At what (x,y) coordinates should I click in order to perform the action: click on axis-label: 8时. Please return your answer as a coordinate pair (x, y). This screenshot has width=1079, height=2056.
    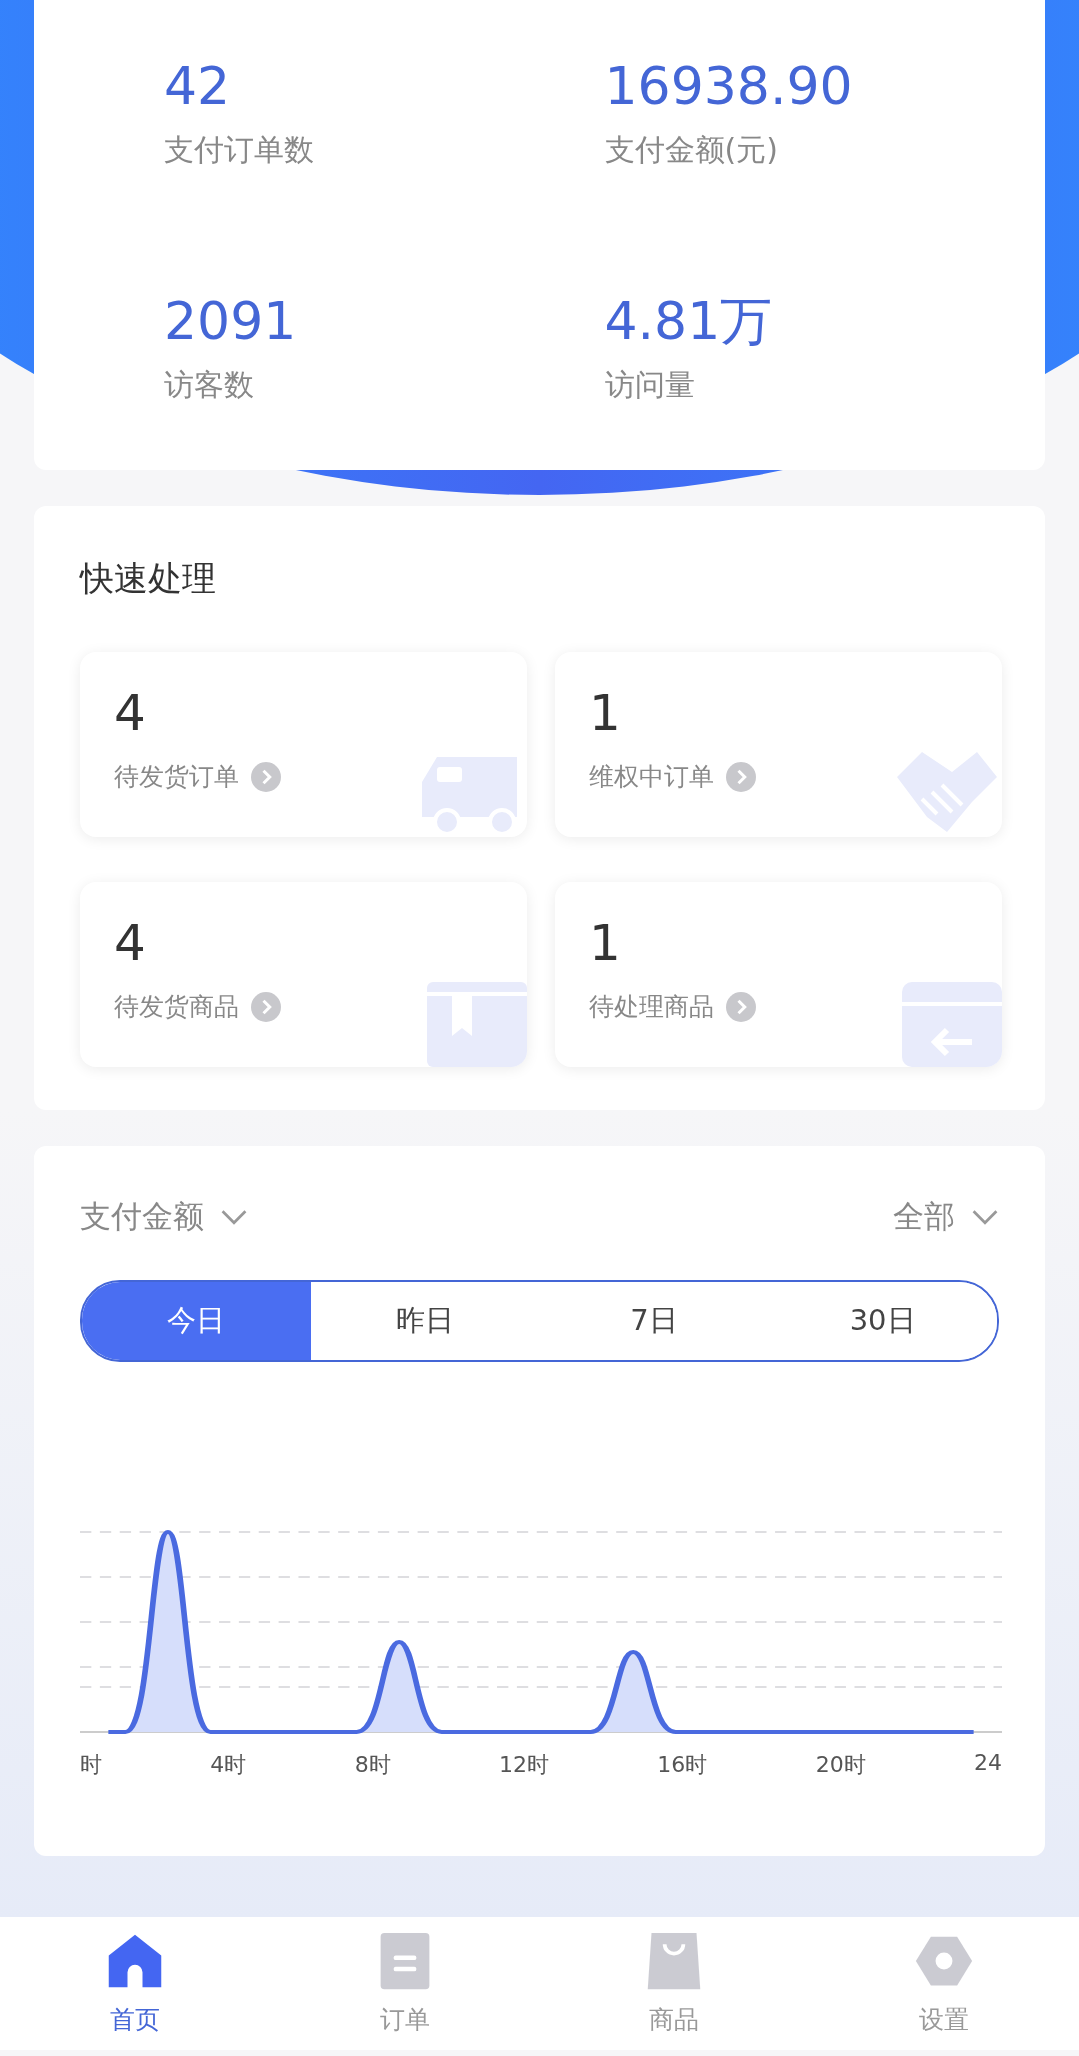
    Looking at the image, I should click on (372, 1765).